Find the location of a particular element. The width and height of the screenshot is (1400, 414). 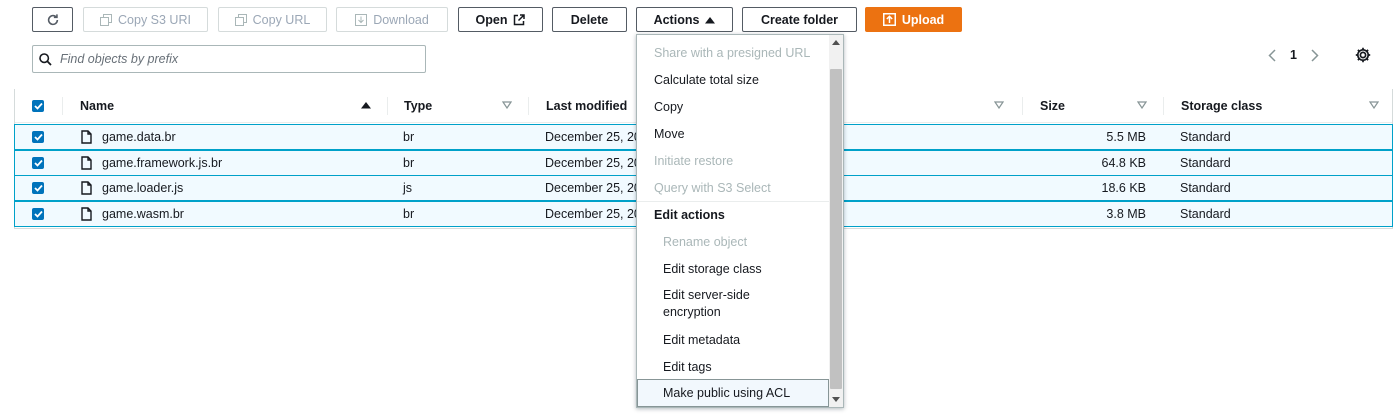

delete-button: Delete is located at coordinates (589, 19).